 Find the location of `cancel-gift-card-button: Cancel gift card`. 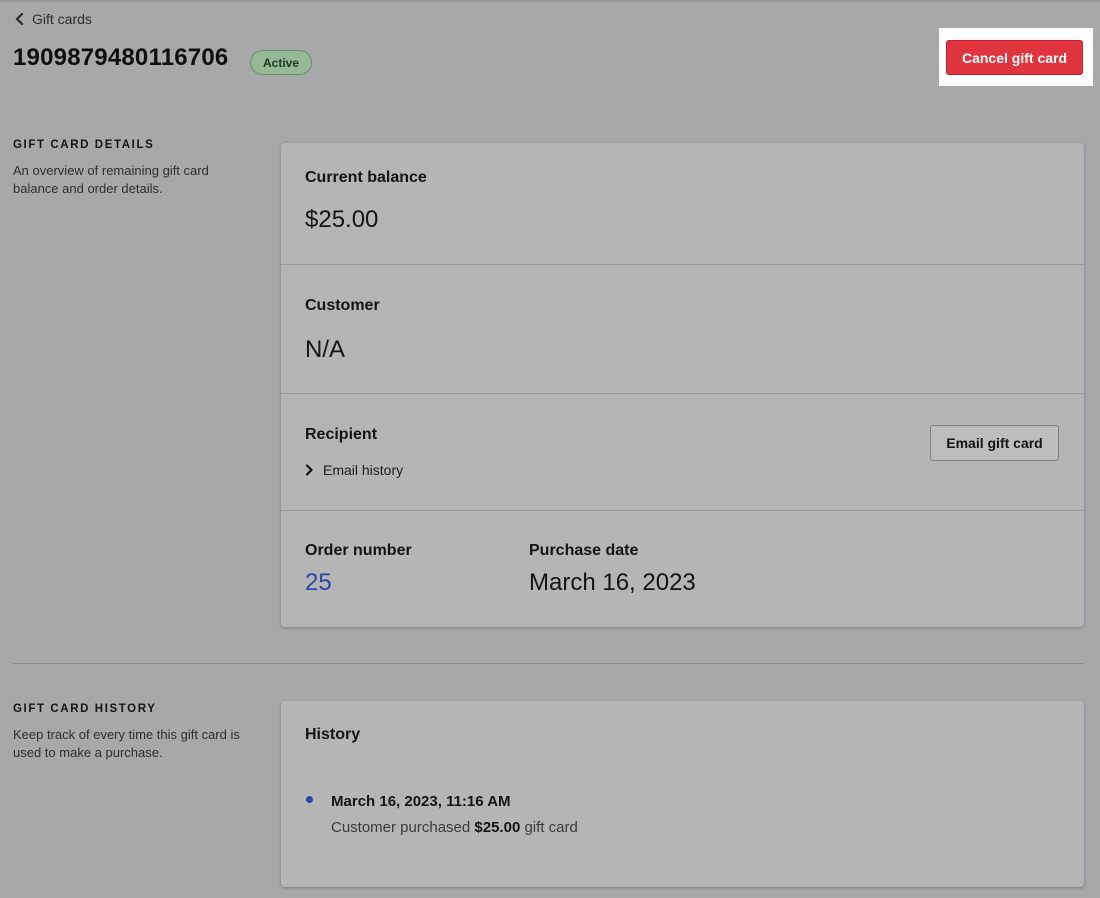

cancel-gift-card-button: Cancel gift card is located at coordinates (1014, 57).